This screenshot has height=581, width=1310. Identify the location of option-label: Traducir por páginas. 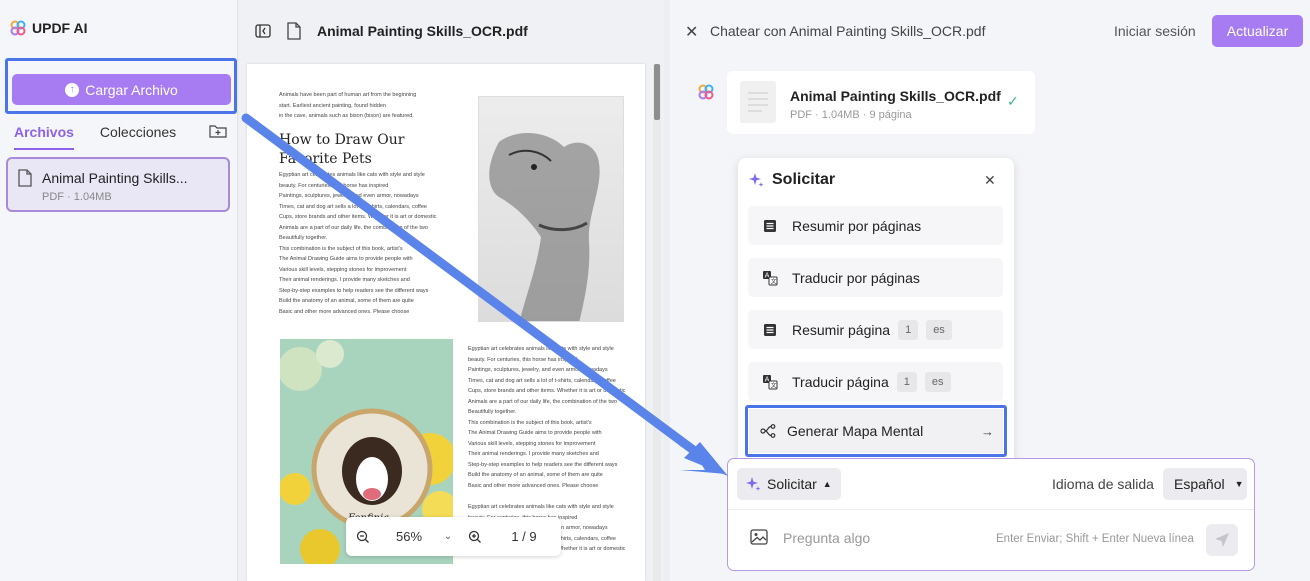
(856, 277).